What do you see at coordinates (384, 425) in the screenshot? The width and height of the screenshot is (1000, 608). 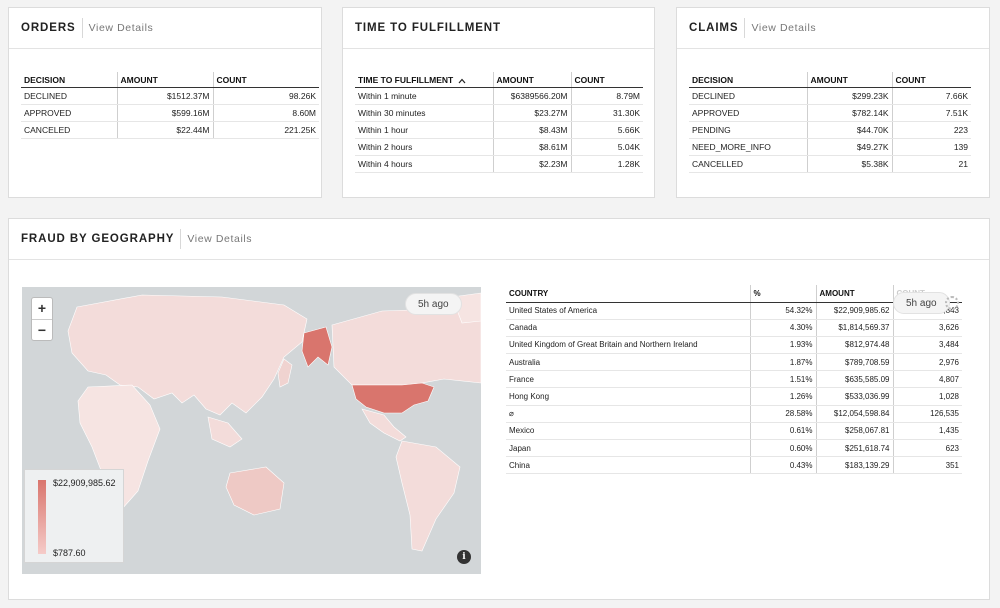 I see `map-region-mexico` at bounding box center [384, 425].